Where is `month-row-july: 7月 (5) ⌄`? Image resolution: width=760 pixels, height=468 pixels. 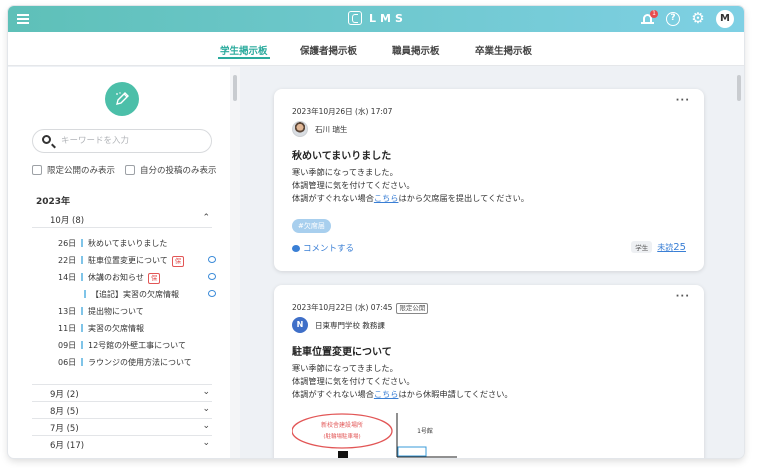
month-row-july: 7月 (5) ⌄ is located at coordinates (122, 426).